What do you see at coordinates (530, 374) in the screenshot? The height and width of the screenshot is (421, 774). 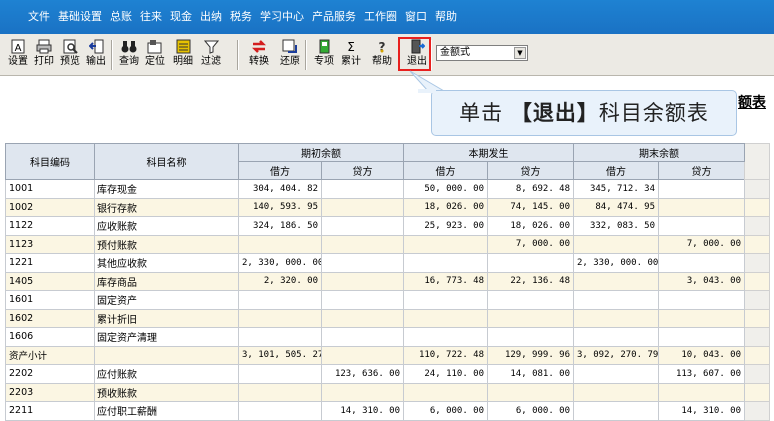 I see `cell-amount: 14, 081. 00` at bounding box center [530, 374].